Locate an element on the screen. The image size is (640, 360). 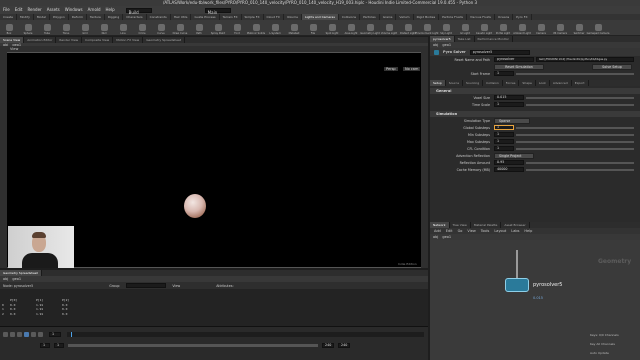
tab-sourcing: Sourcing is located at coordinates (473, 83).